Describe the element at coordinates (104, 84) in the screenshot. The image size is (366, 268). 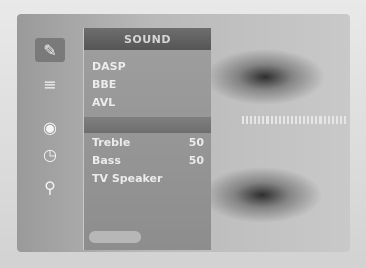
I see `menu-item-label: BBE` at that location.